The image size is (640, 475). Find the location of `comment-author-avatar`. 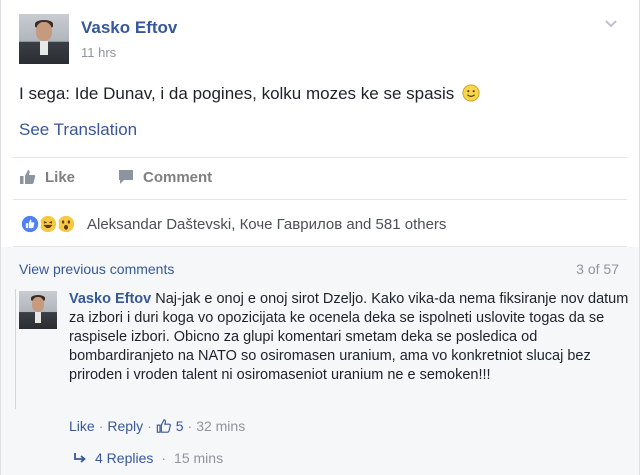

comment-author-avatar is located at coordinates (38, 310).